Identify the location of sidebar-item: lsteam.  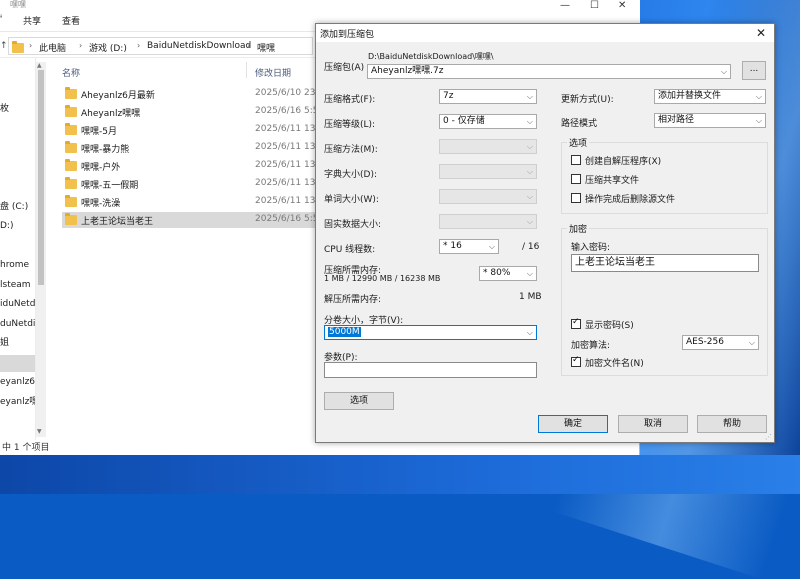
(17, 285).